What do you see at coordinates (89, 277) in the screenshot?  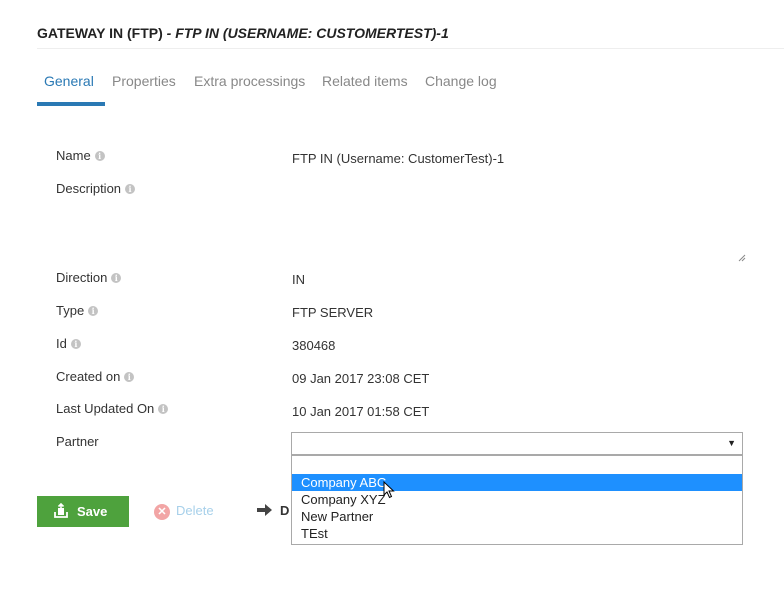 I see `direction-label: Direction i` at bounding box center [89, 277].